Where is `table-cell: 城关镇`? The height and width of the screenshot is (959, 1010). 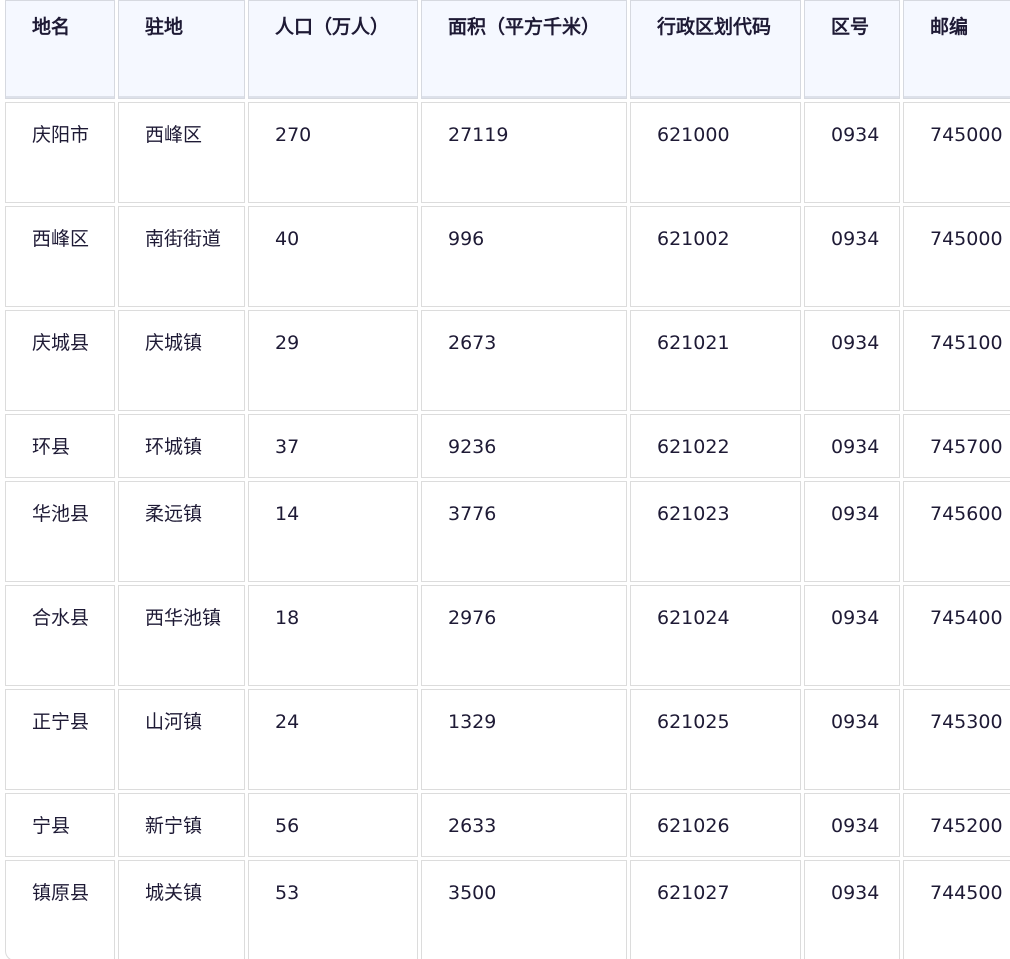
table-cell: 城关镇 is located at coordinates (181, 909).